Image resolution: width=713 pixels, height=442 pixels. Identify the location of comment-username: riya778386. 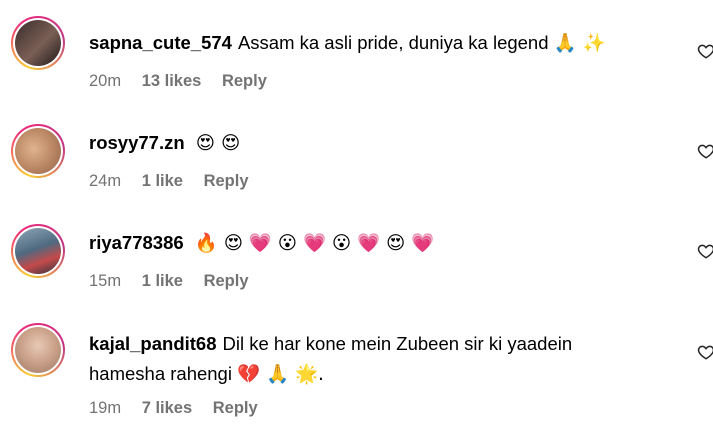
(136, 242).